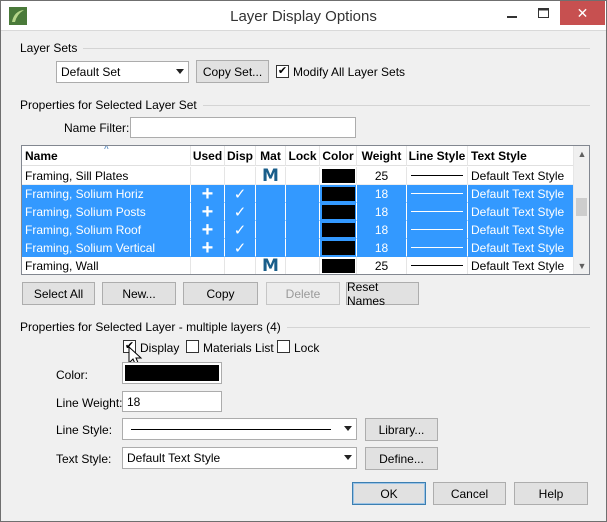 This screenshot has height=522, width=607. What do you see at coordinates (174, 458) in the screenshot?
I see `text-style-value: Default Text Style` at bounding box center [174, 458].